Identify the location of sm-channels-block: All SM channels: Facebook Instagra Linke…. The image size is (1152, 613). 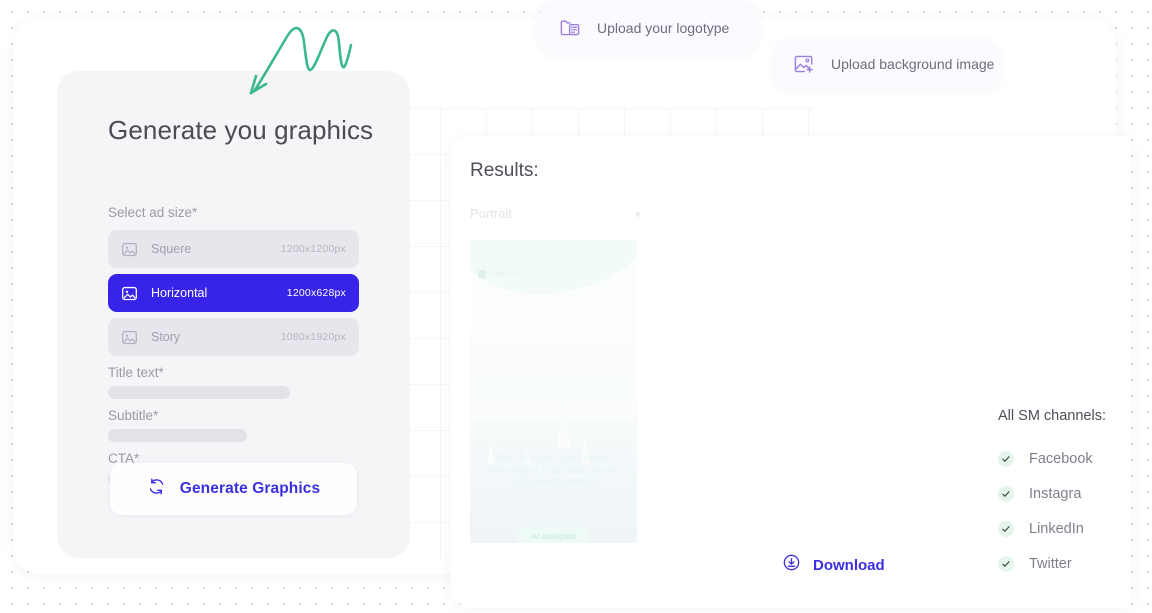
(1068, 494).